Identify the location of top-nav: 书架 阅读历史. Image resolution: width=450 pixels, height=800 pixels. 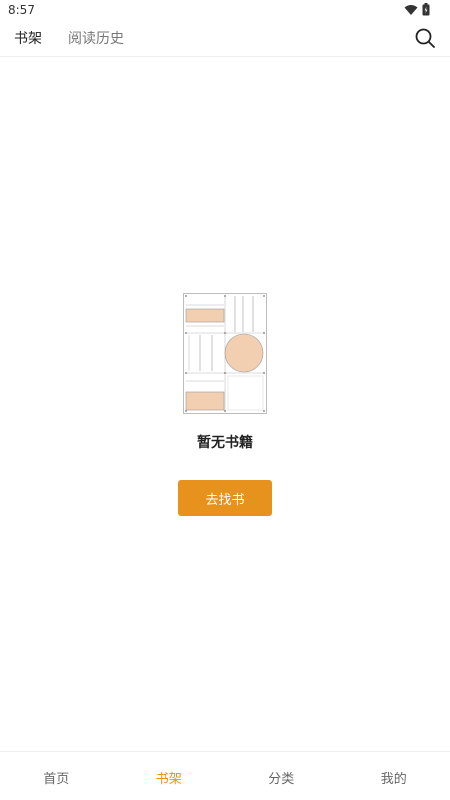
(225, 39).